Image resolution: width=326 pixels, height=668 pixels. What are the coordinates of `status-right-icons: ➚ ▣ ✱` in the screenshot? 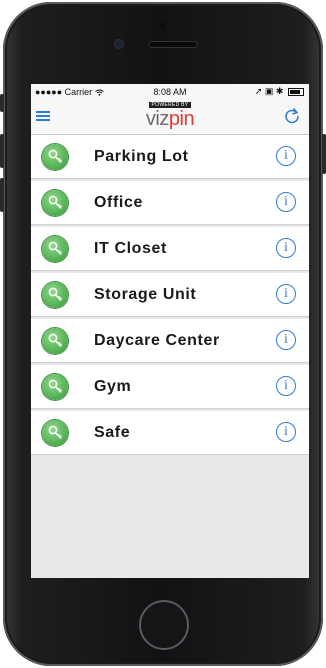 It's located at (279, 91).